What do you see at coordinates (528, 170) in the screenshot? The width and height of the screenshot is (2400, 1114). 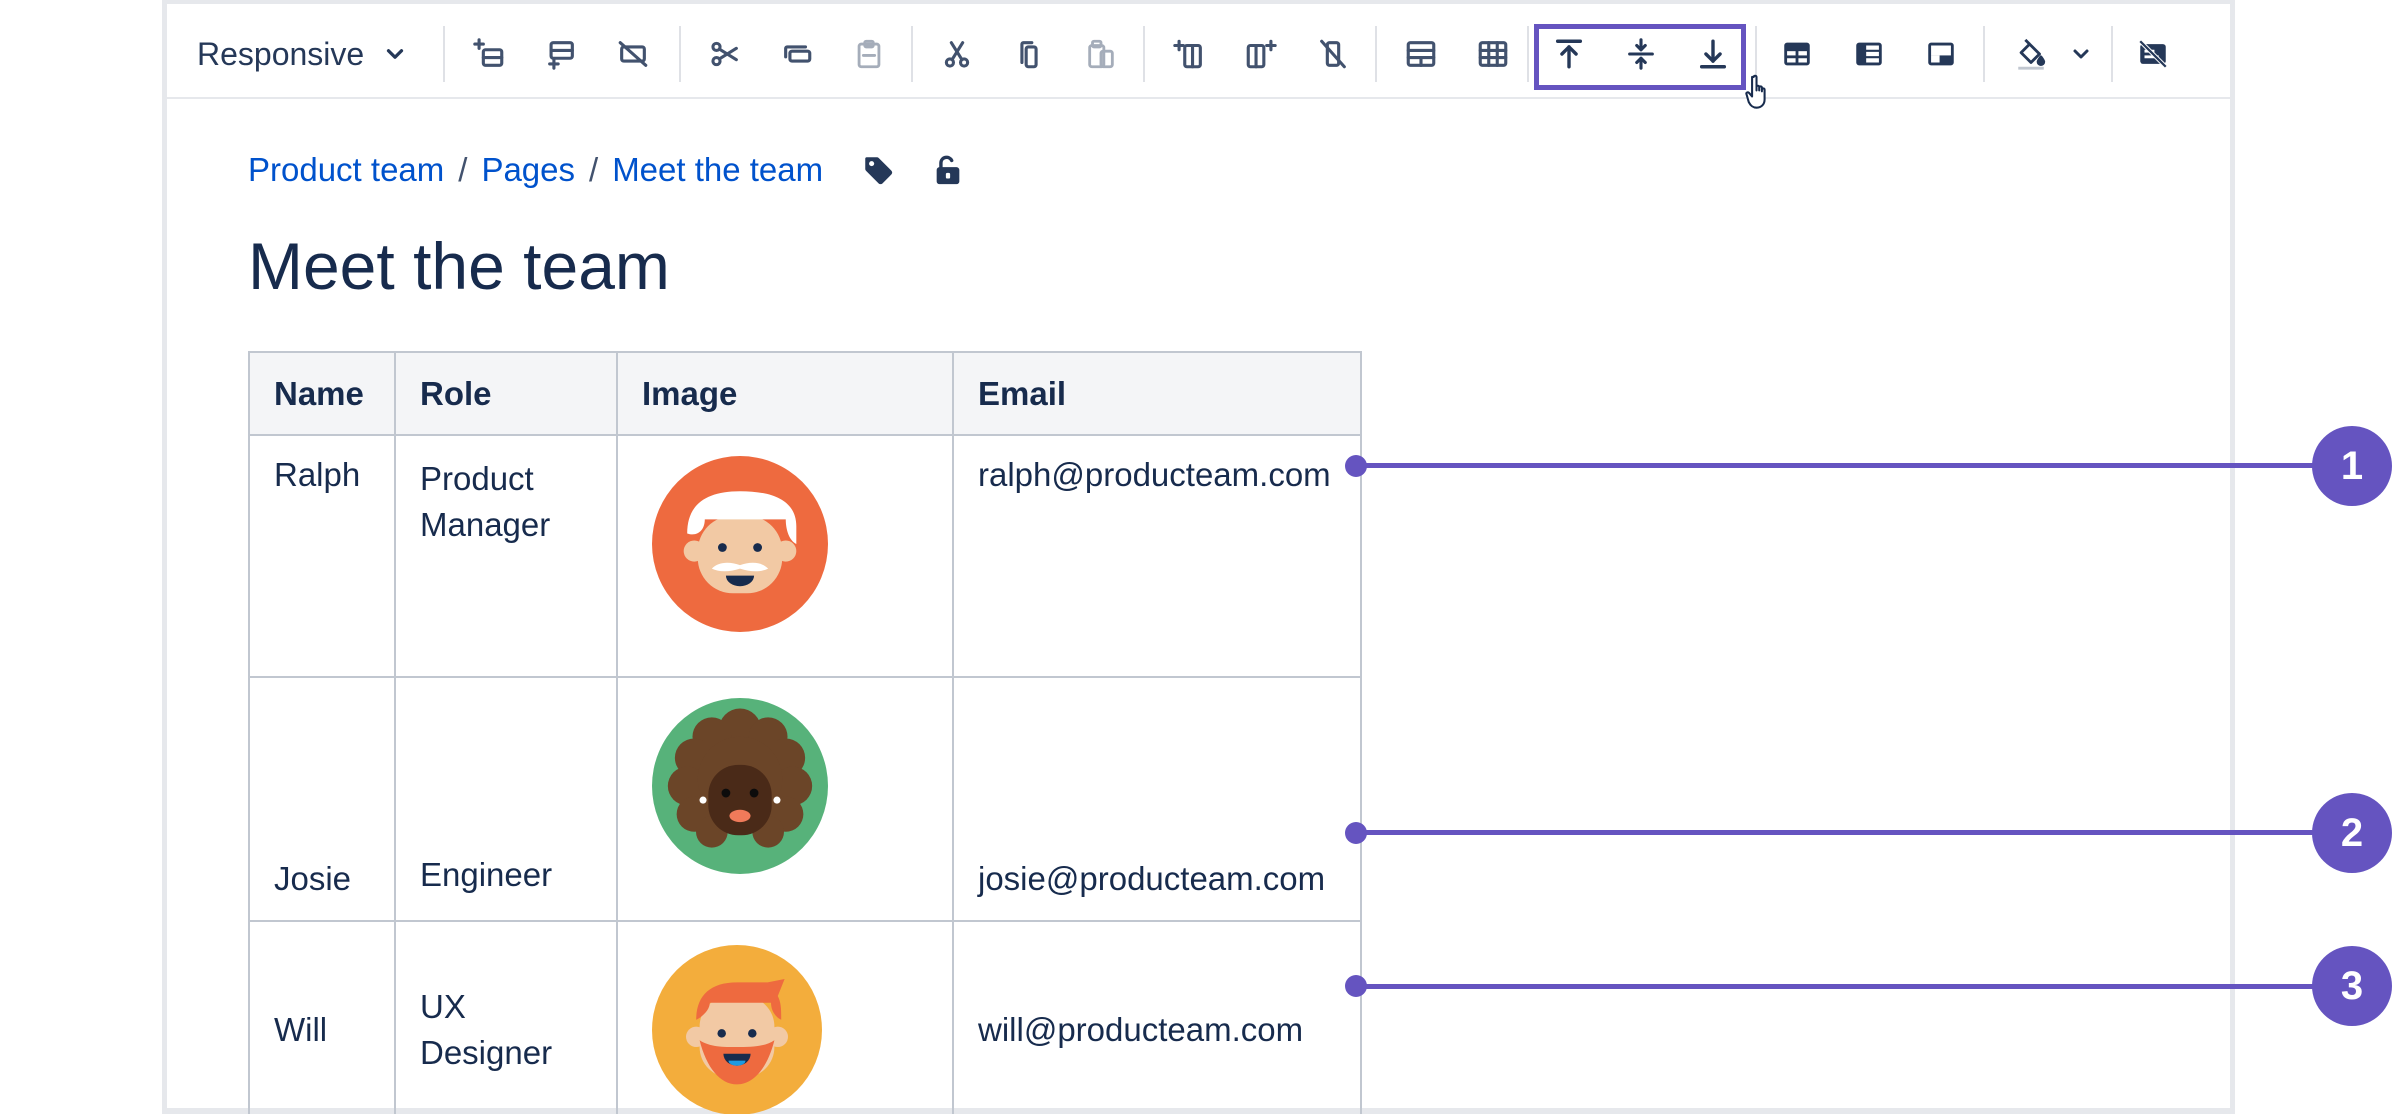 I see `breadcrumb-item-pages: Pages` at bounding box center [528, 170].